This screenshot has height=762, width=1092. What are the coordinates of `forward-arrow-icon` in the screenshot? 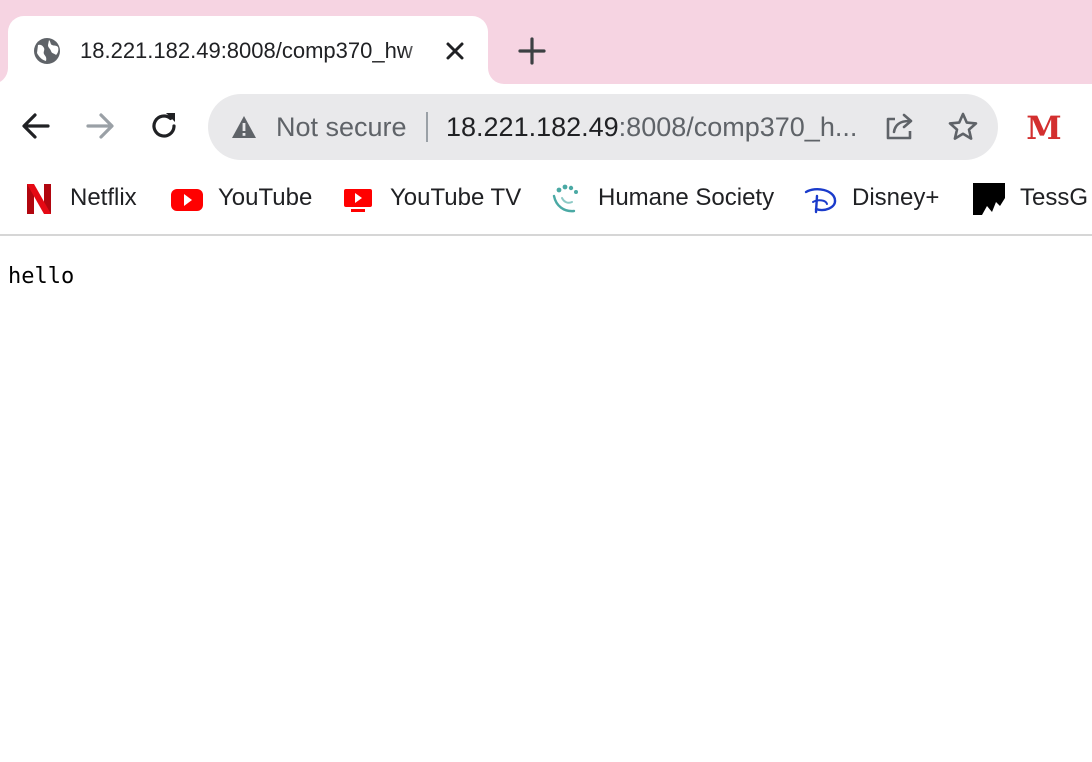 It's located at (100, 126).